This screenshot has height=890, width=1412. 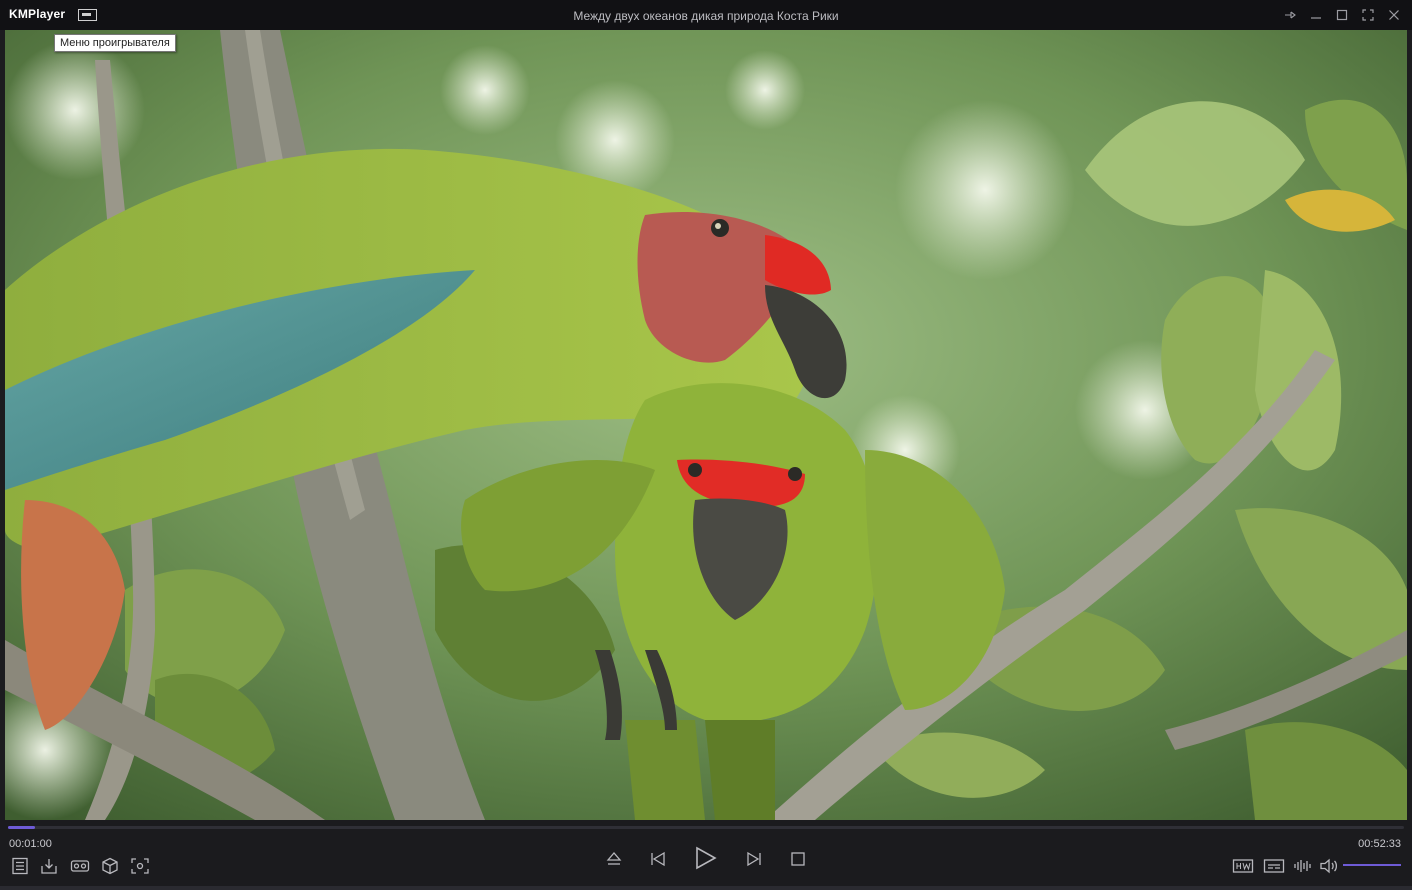 I want to click on vr-icon, so click(x=80, y=866).